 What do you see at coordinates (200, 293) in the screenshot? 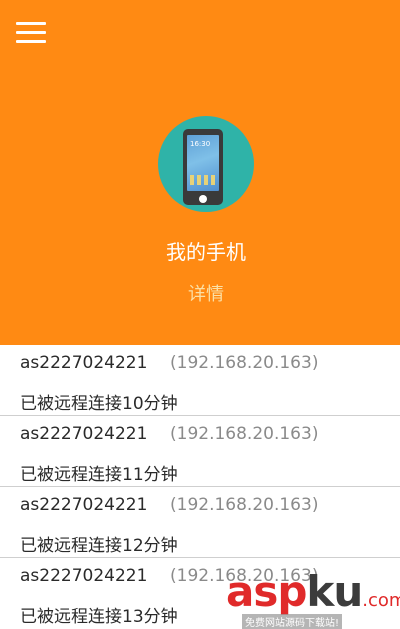
I see `details-link: 详情` at bounding box center [200, 293].